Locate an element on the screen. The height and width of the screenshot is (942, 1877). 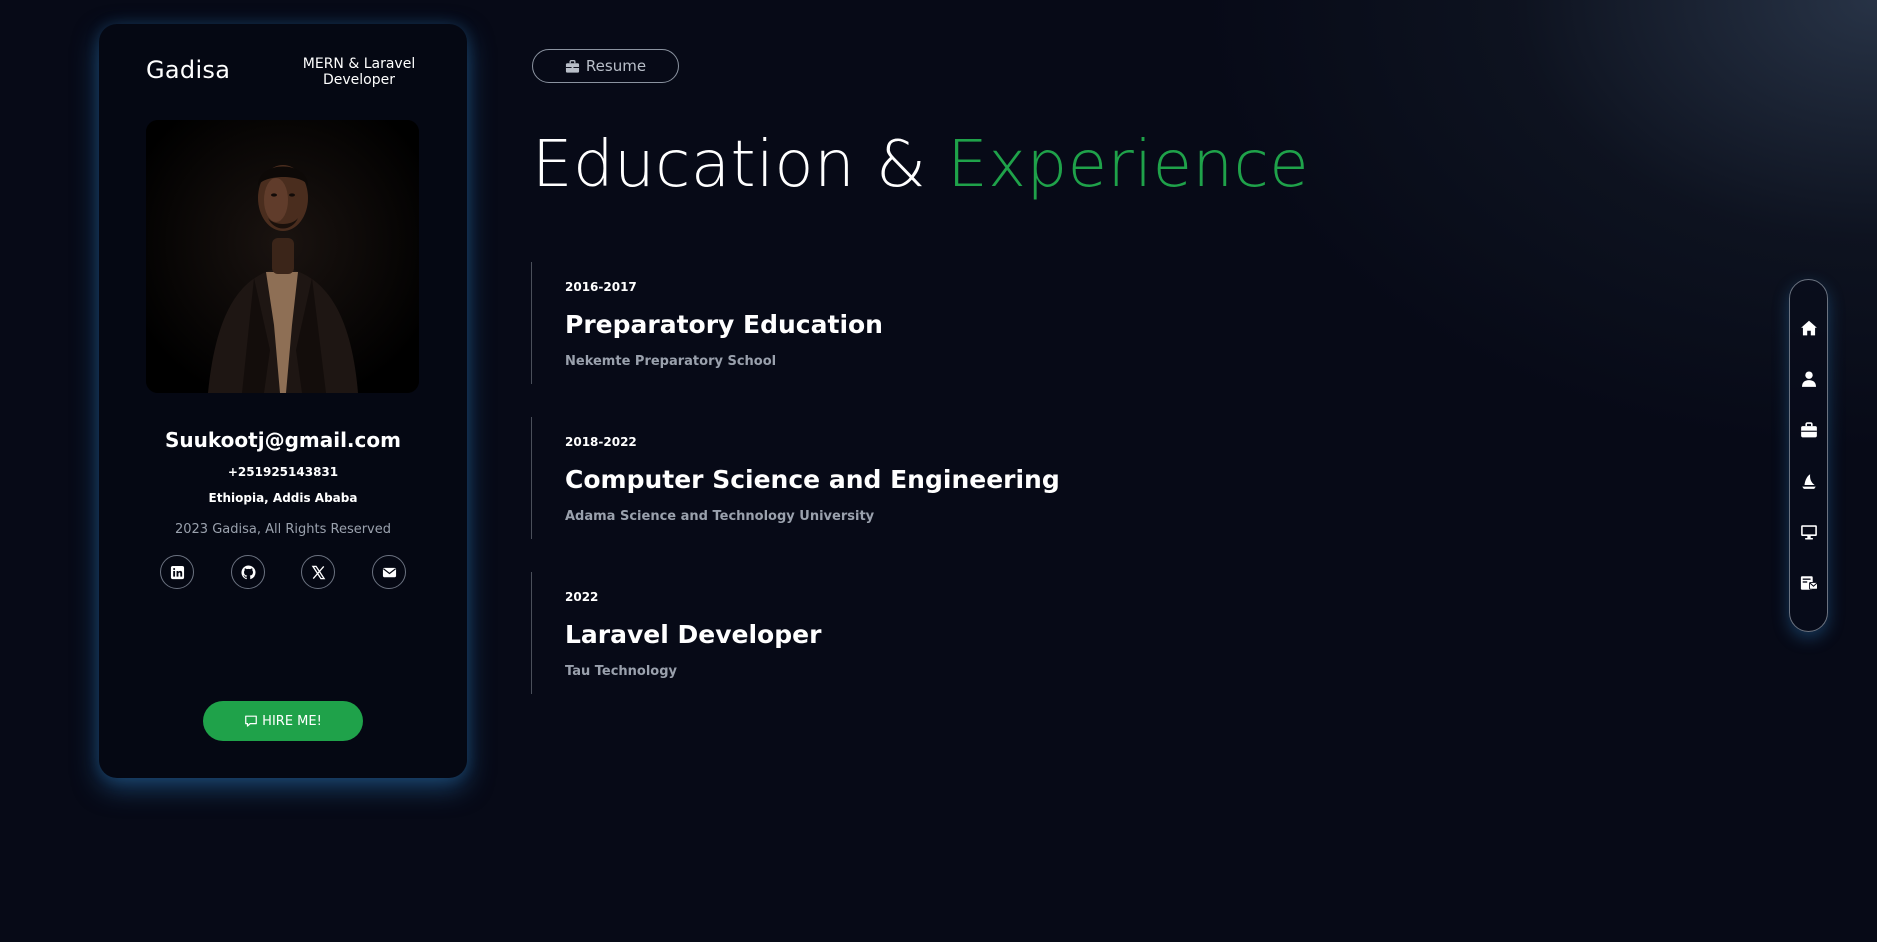
timeline-item: 2022 Laravel Developer Tau Technology is located at coordinates (881, 633).